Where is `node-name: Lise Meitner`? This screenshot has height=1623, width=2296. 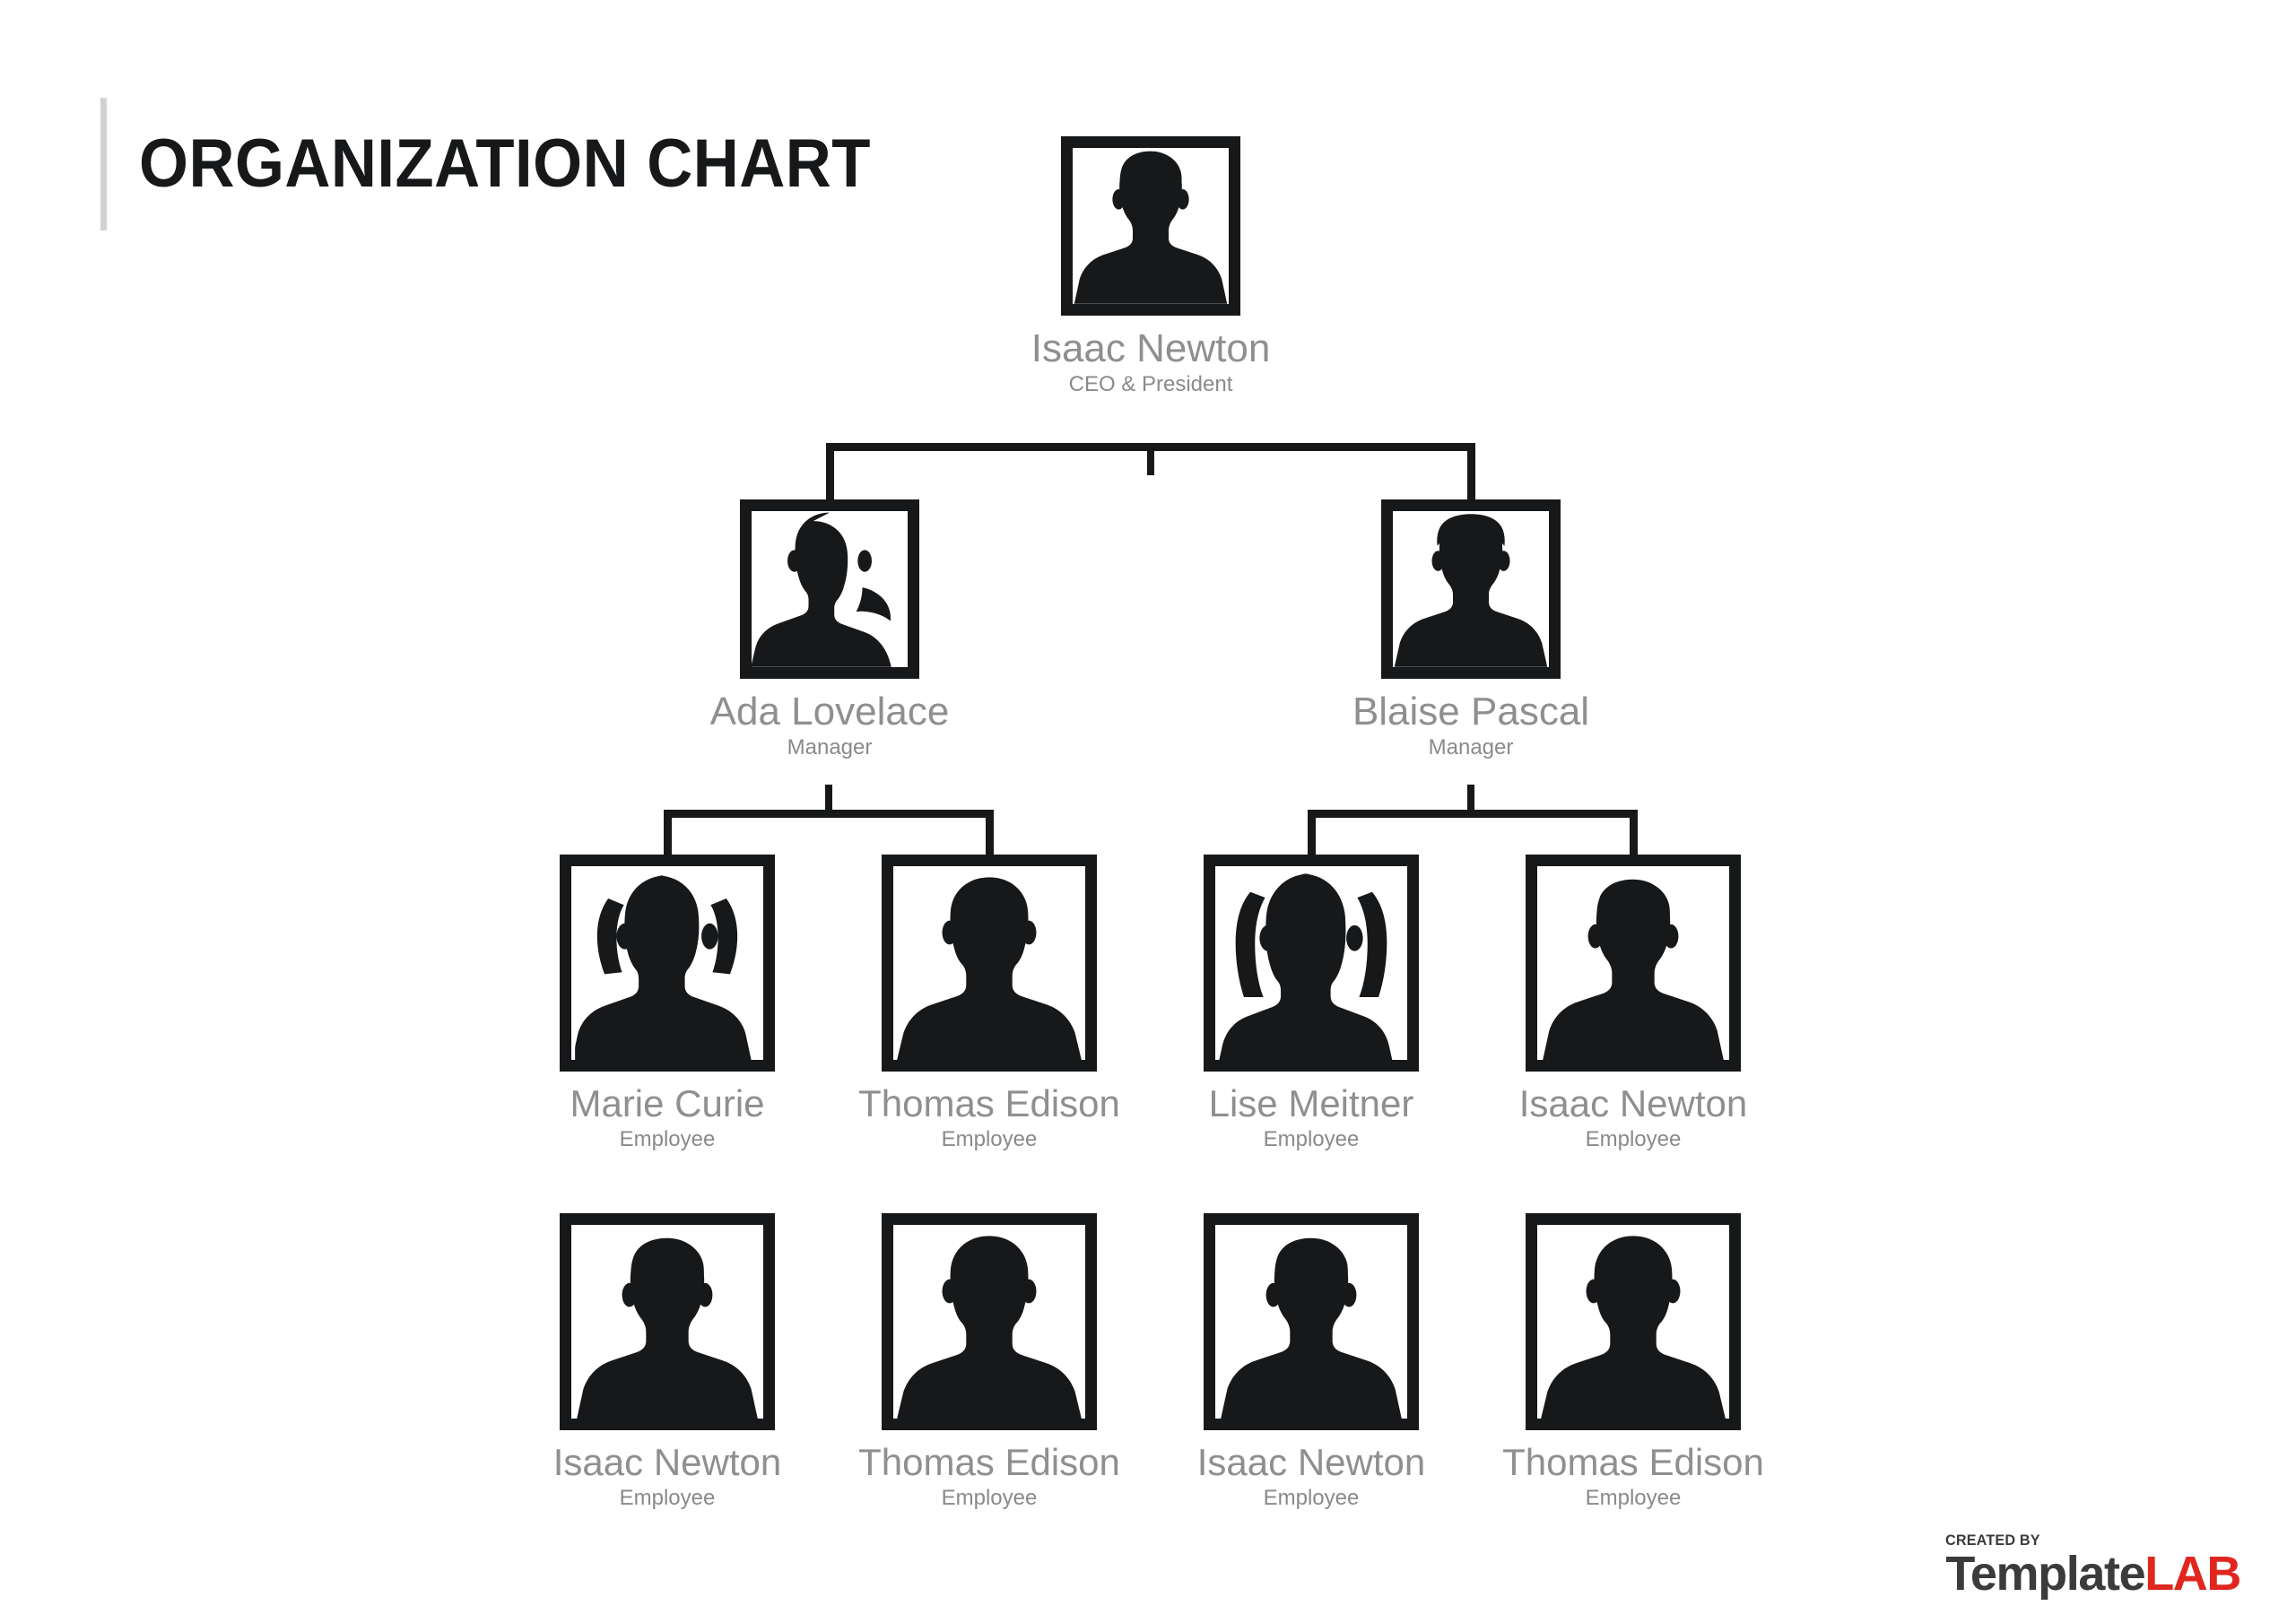
node-name: Lise Meitner is located at coordinates (1311, 1103).